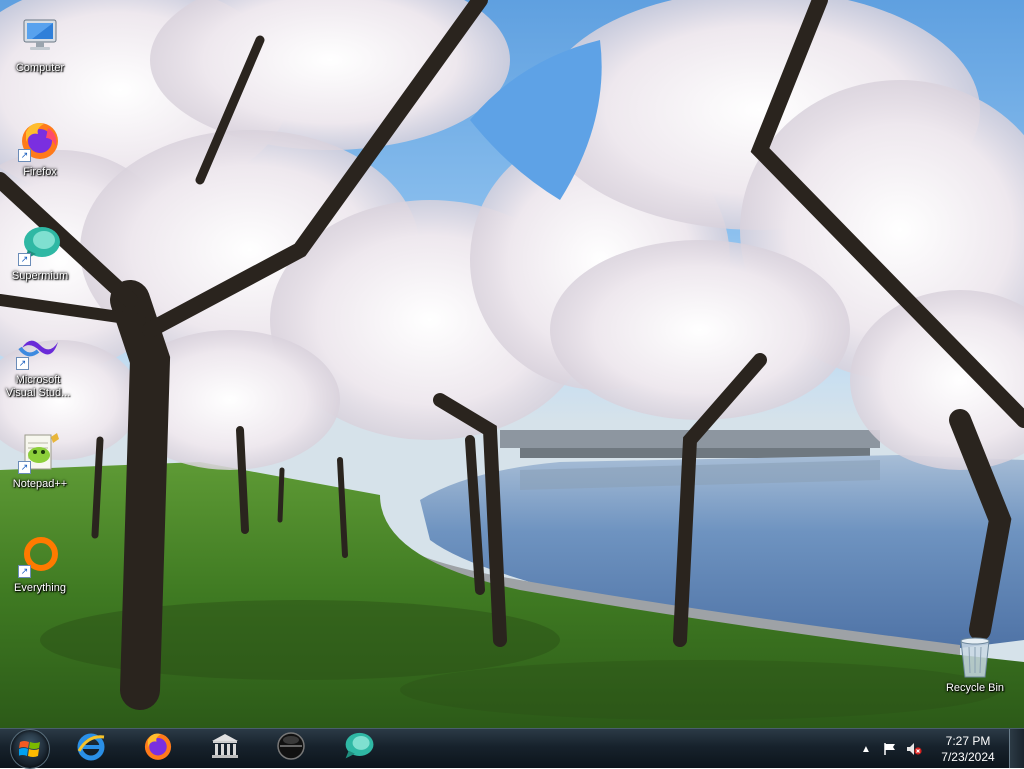 This screenshot has height=769, width=1024. I want to click on taskbar-internet-explorer, so click(91, 748).